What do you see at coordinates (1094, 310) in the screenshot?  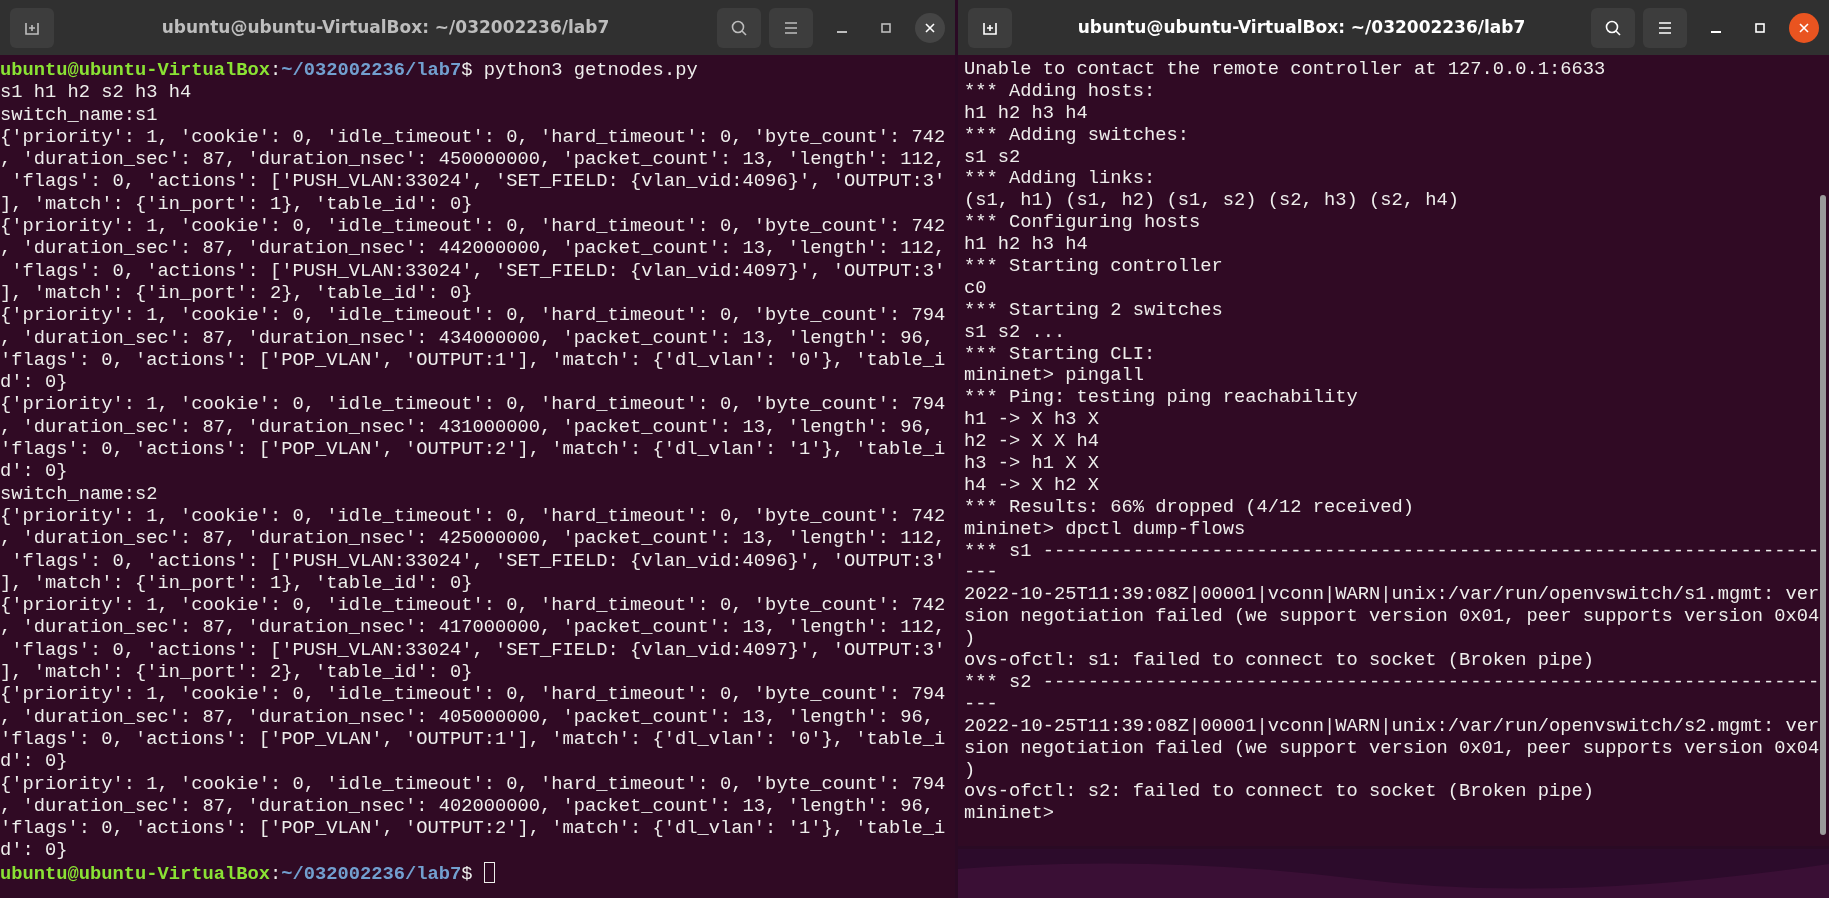 I see `output-line: *** Starting 2 switches` at bounding box center [1094, 310].